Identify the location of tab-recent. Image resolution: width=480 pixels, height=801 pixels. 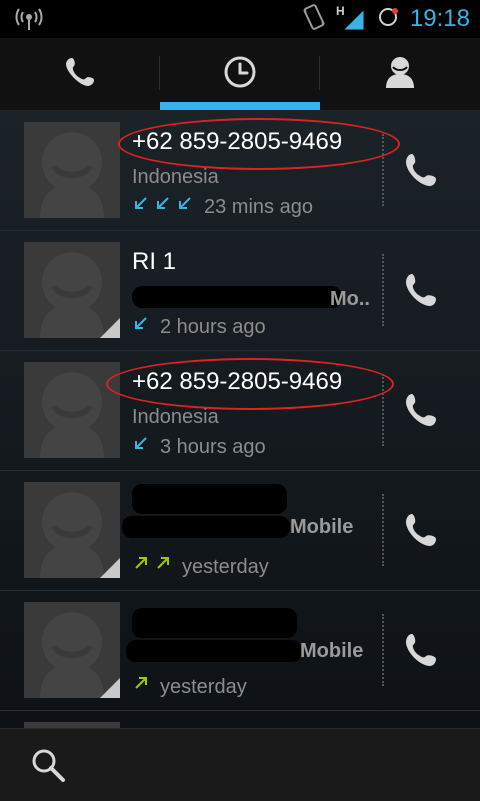
(240, 74).